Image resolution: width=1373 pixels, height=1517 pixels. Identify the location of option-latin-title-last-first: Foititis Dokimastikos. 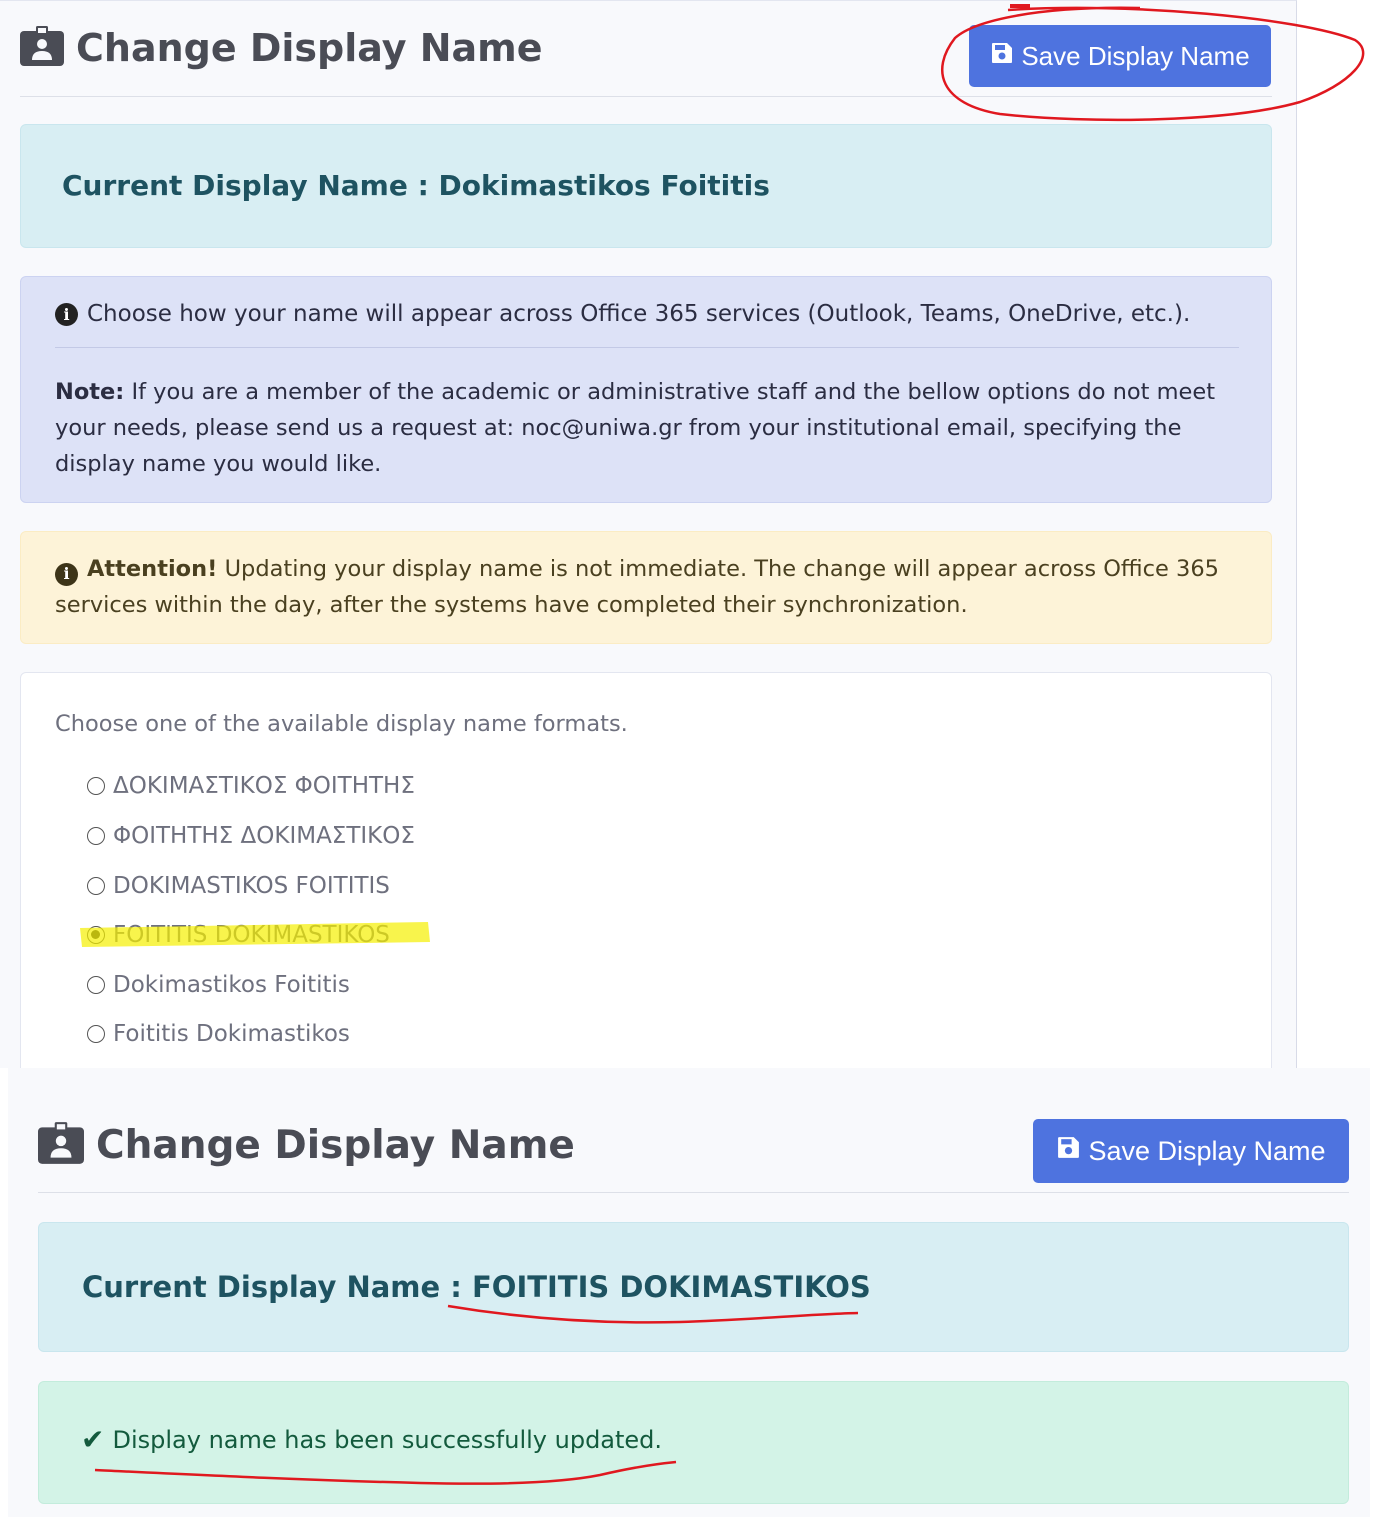
(218, 1034).